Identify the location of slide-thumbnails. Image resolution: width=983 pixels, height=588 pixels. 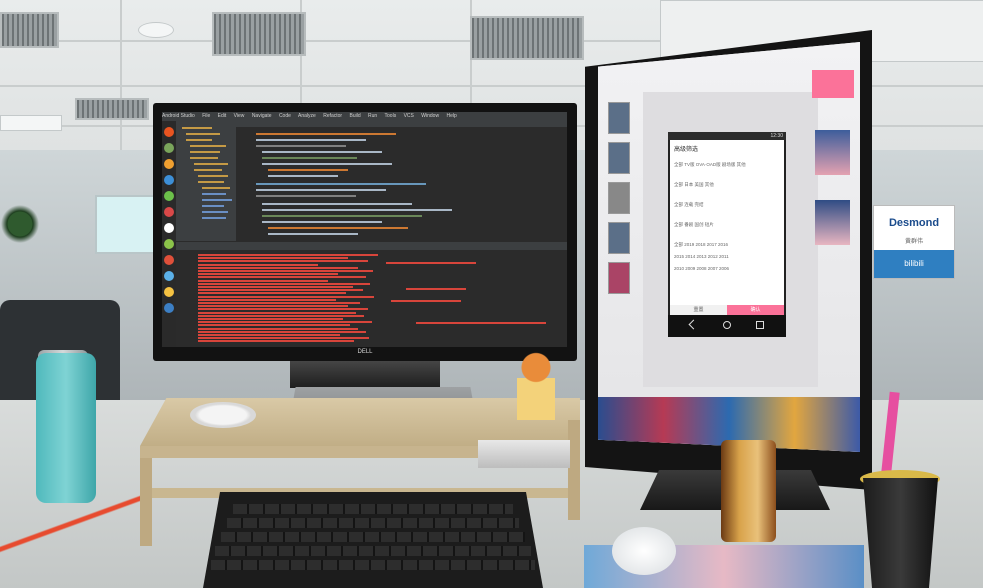
(620, 212).